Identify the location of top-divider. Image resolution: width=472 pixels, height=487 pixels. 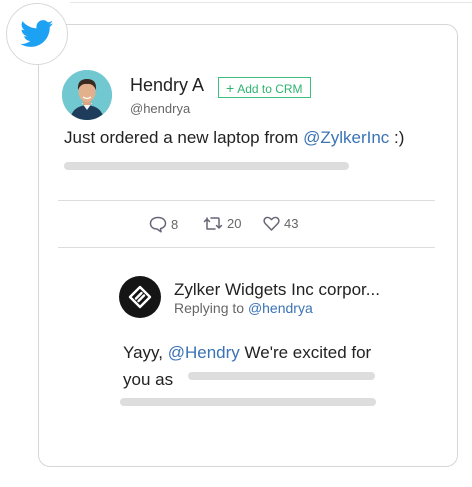
(271, 2).